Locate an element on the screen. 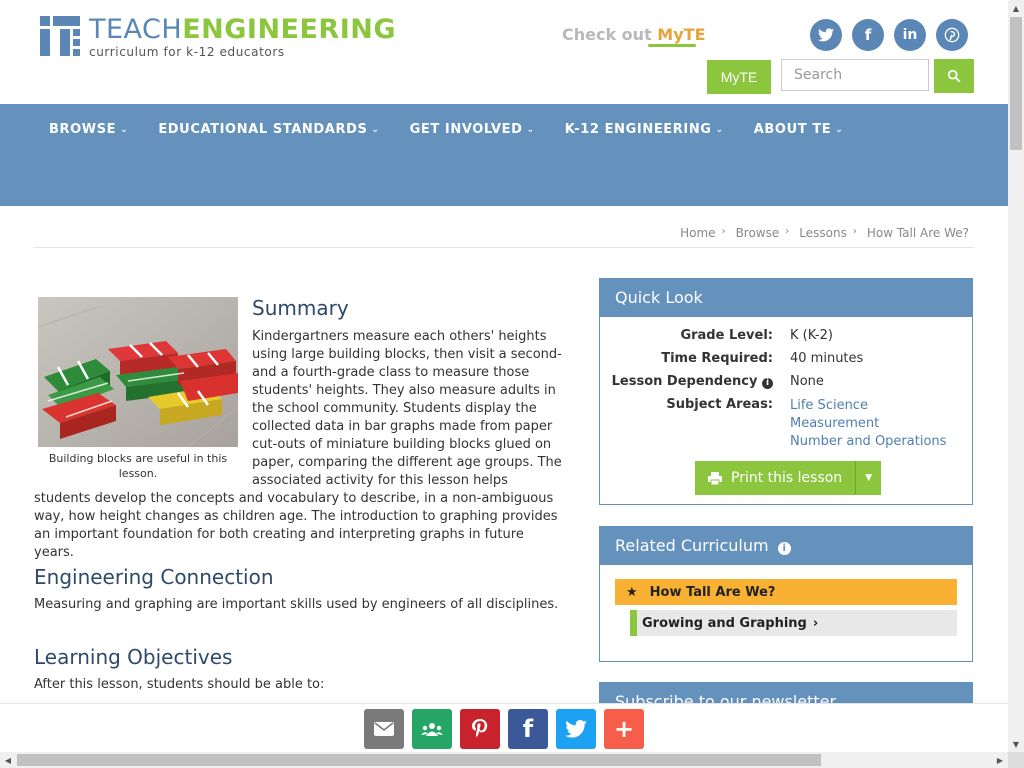 This screenshot has width=1024, height=768. facebook-share-icon: f is located at coordinates (528, 729).